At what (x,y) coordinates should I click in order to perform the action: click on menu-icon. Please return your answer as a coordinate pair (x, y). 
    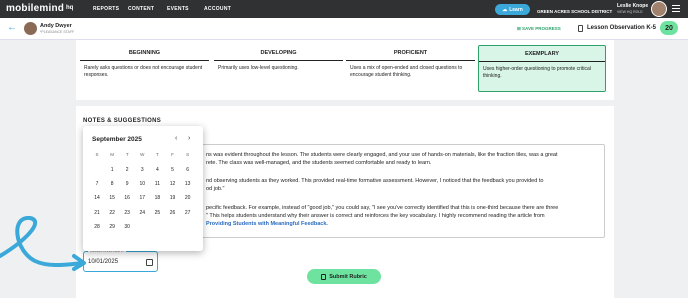
    Looking at the image, I should click on (676, 9).